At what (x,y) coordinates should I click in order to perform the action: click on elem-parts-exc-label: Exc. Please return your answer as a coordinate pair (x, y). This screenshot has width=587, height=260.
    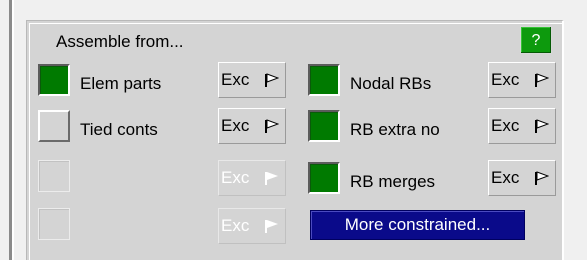
    Looking at the image, I should click on (235, 79).